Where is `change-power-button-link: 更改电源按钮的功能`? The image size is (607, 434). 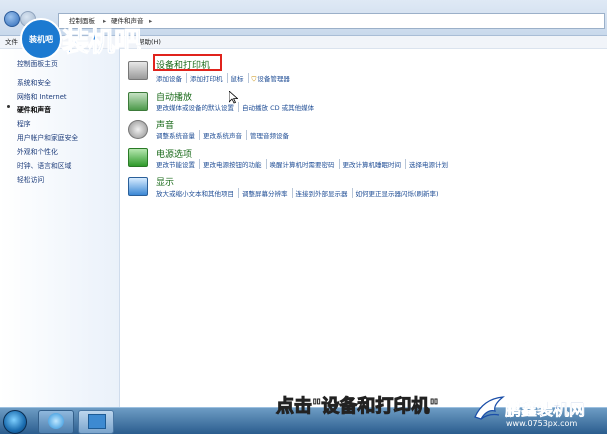 change-power-button-link: 更改电源按钮的功能 is located at coordinates (235, 164).